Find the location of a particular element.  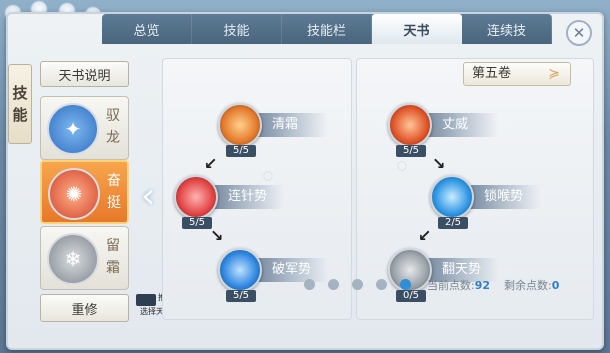

pagination-dots is located at coordinates (359, 285).